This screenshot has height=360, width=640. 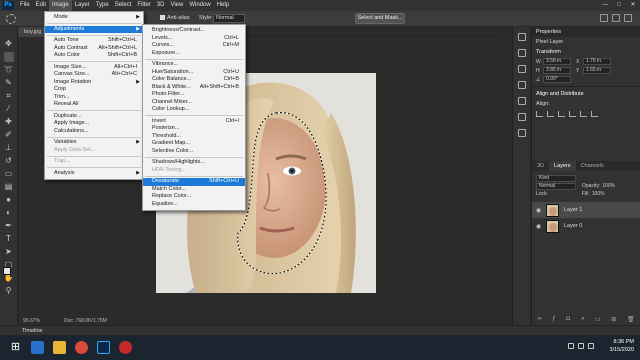 I want to click on clock: 8:36 PM 3/15/2020, so click(x=622, y=346).